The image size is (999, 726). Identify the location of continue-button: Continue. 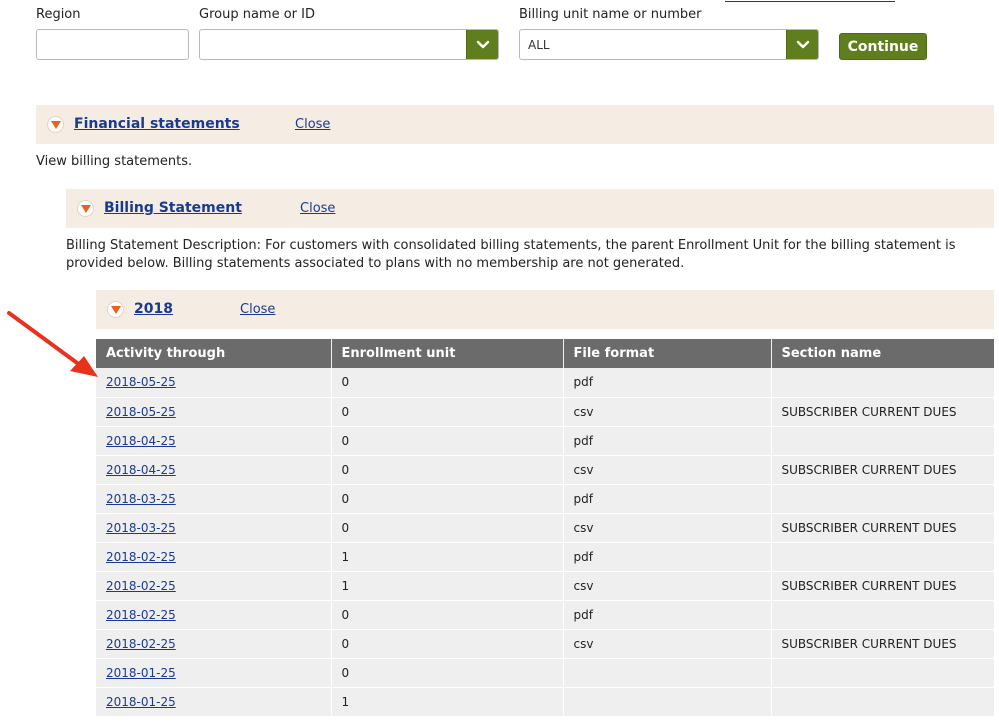
(883, 46).